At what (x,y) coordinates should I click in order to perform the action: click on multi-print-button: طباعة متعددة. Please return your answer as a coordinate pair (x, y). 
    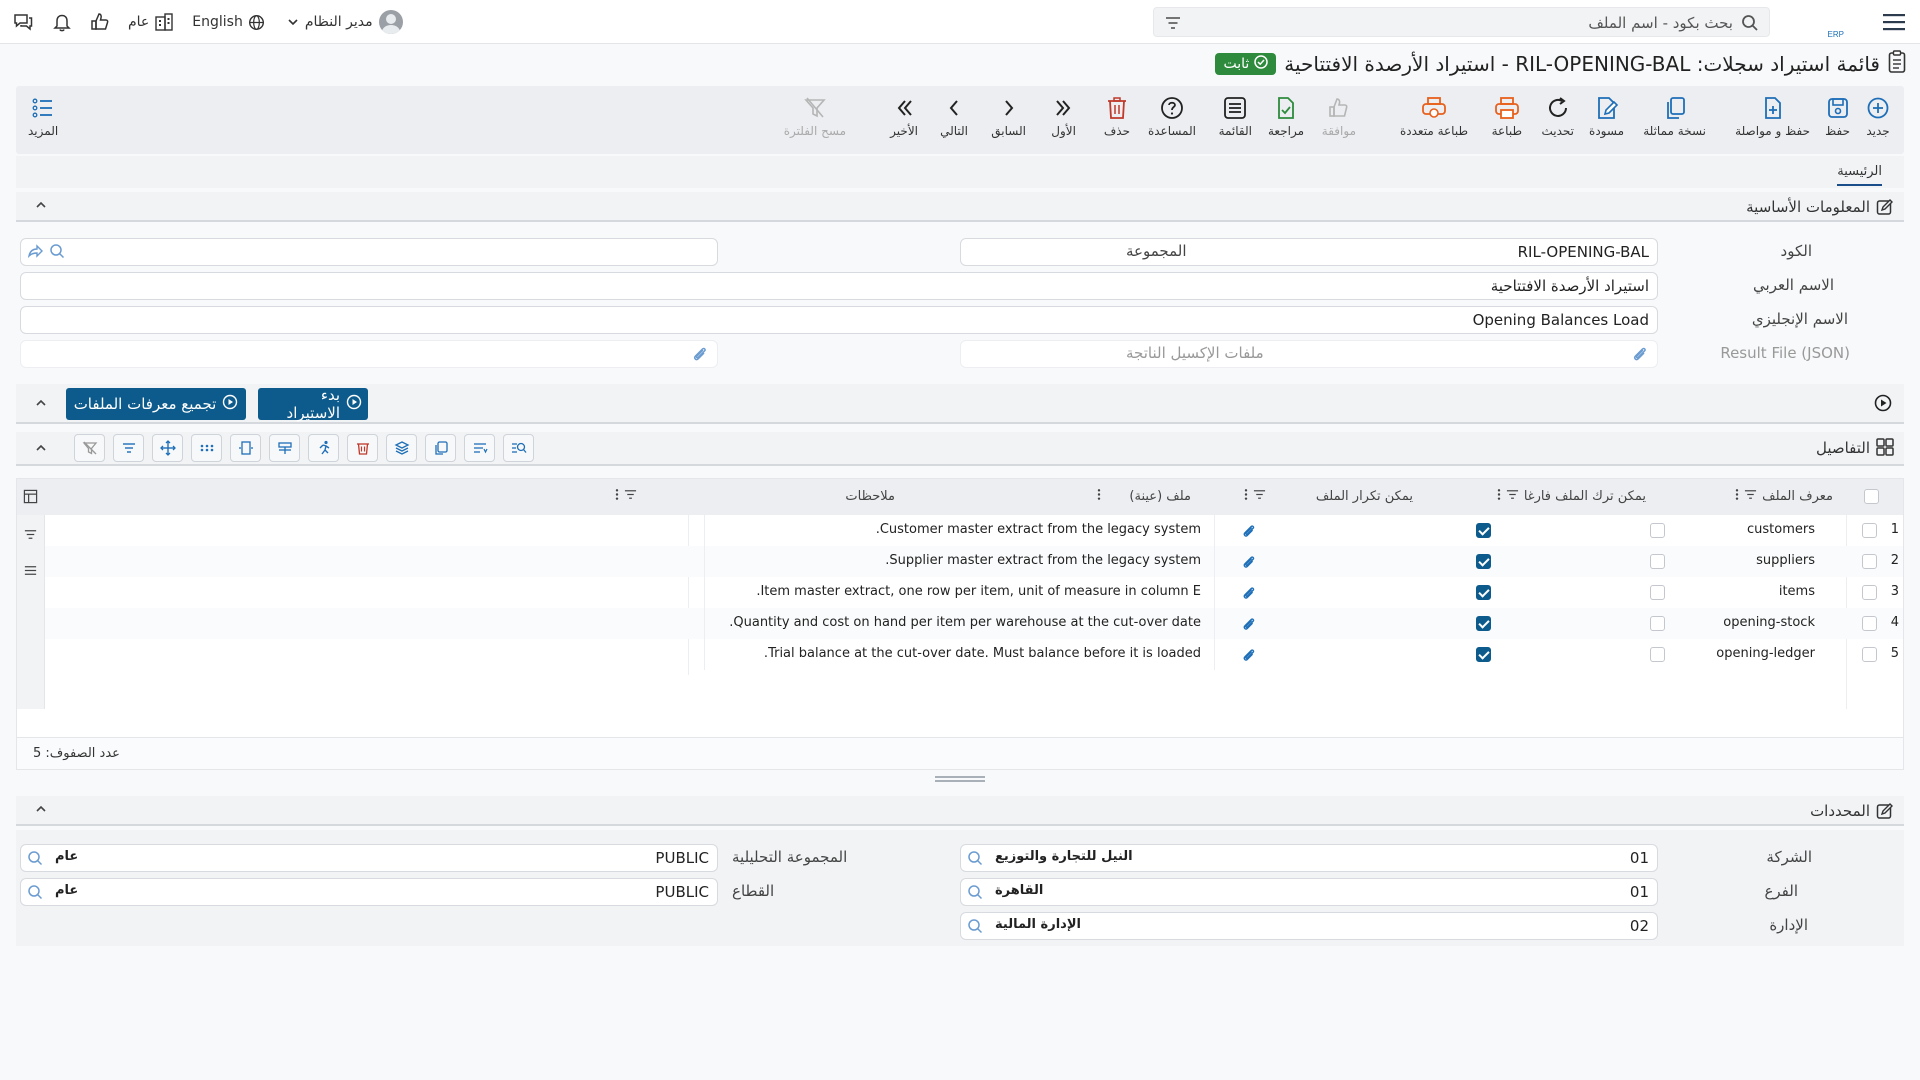
    Looking at the image, I should click on (1434, 122).